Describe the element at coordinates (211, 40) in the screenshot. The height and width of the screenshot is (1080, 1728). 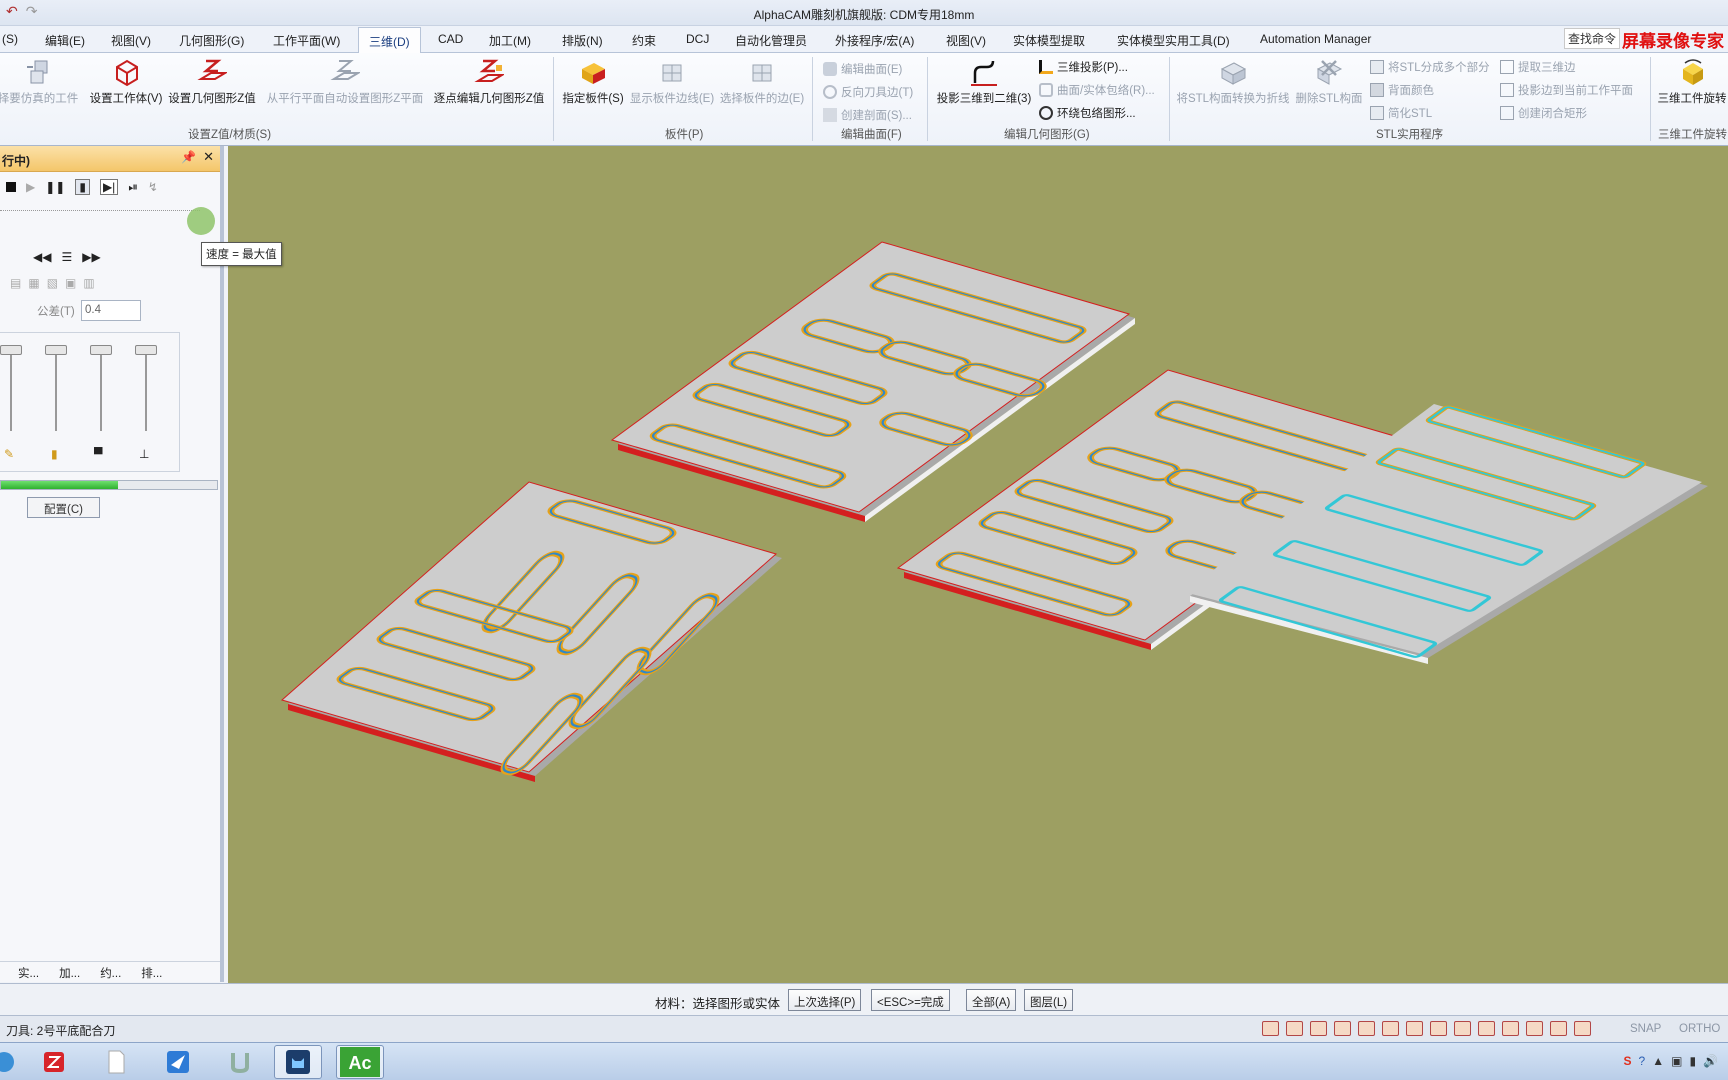
I see `tab-geometry: 几何图形(G)` at that location.